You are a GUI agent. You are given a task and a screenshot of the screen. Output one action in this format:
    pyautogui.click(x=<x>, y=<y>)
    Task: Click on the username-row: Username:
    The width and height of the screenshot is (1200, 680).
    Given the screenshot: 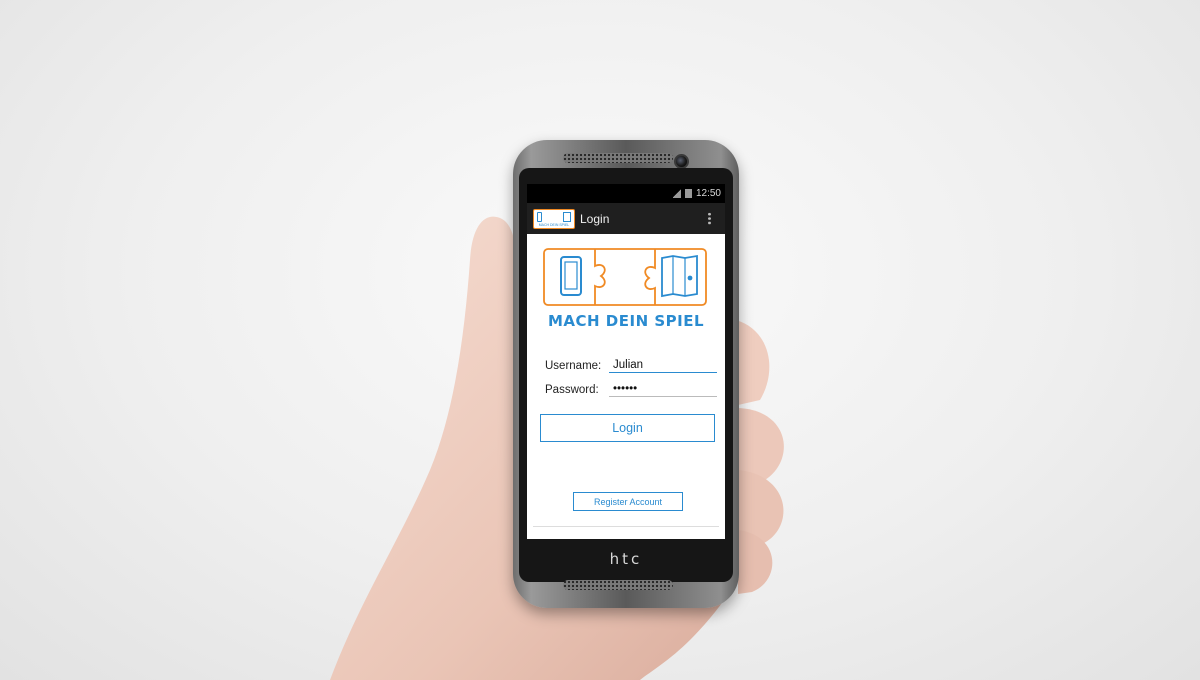 What is the action you would take?
    pyautogui.click(x=632, y=365)
    